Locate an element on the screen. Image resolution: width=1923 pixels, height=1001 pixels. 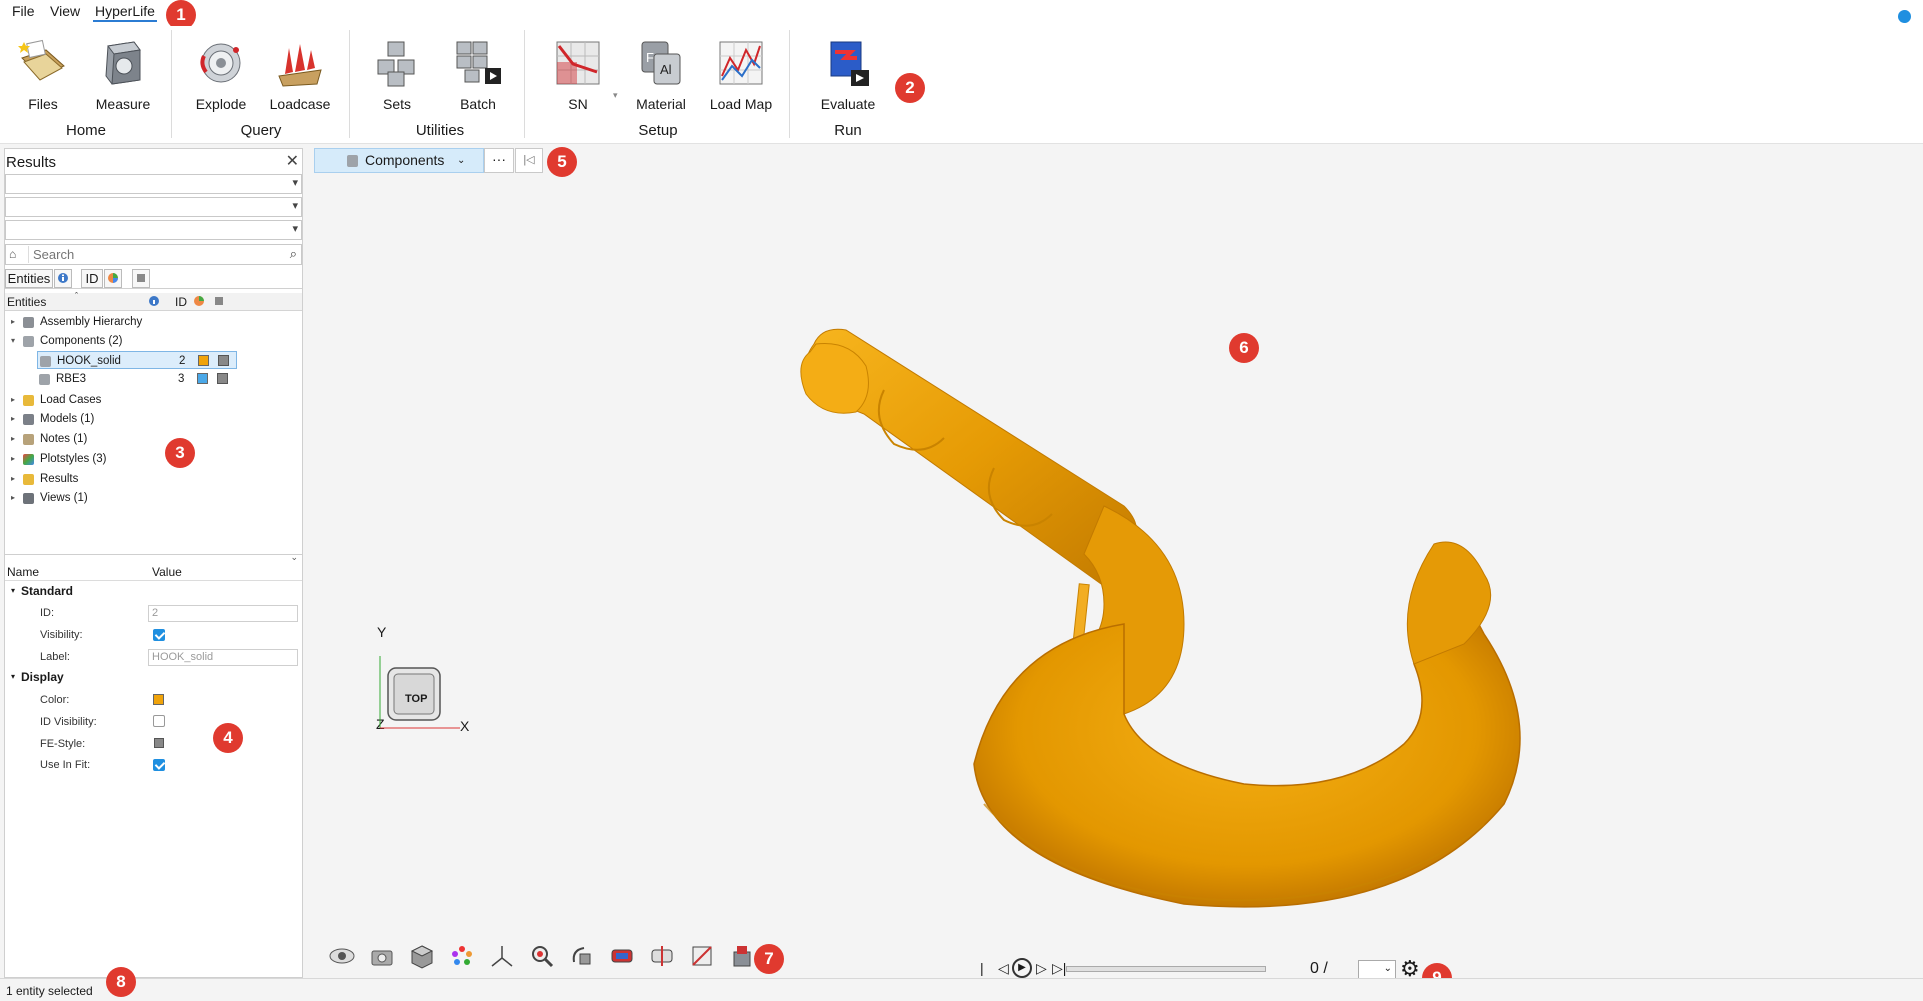
panel-splitter is located at coordinates (153, 558).